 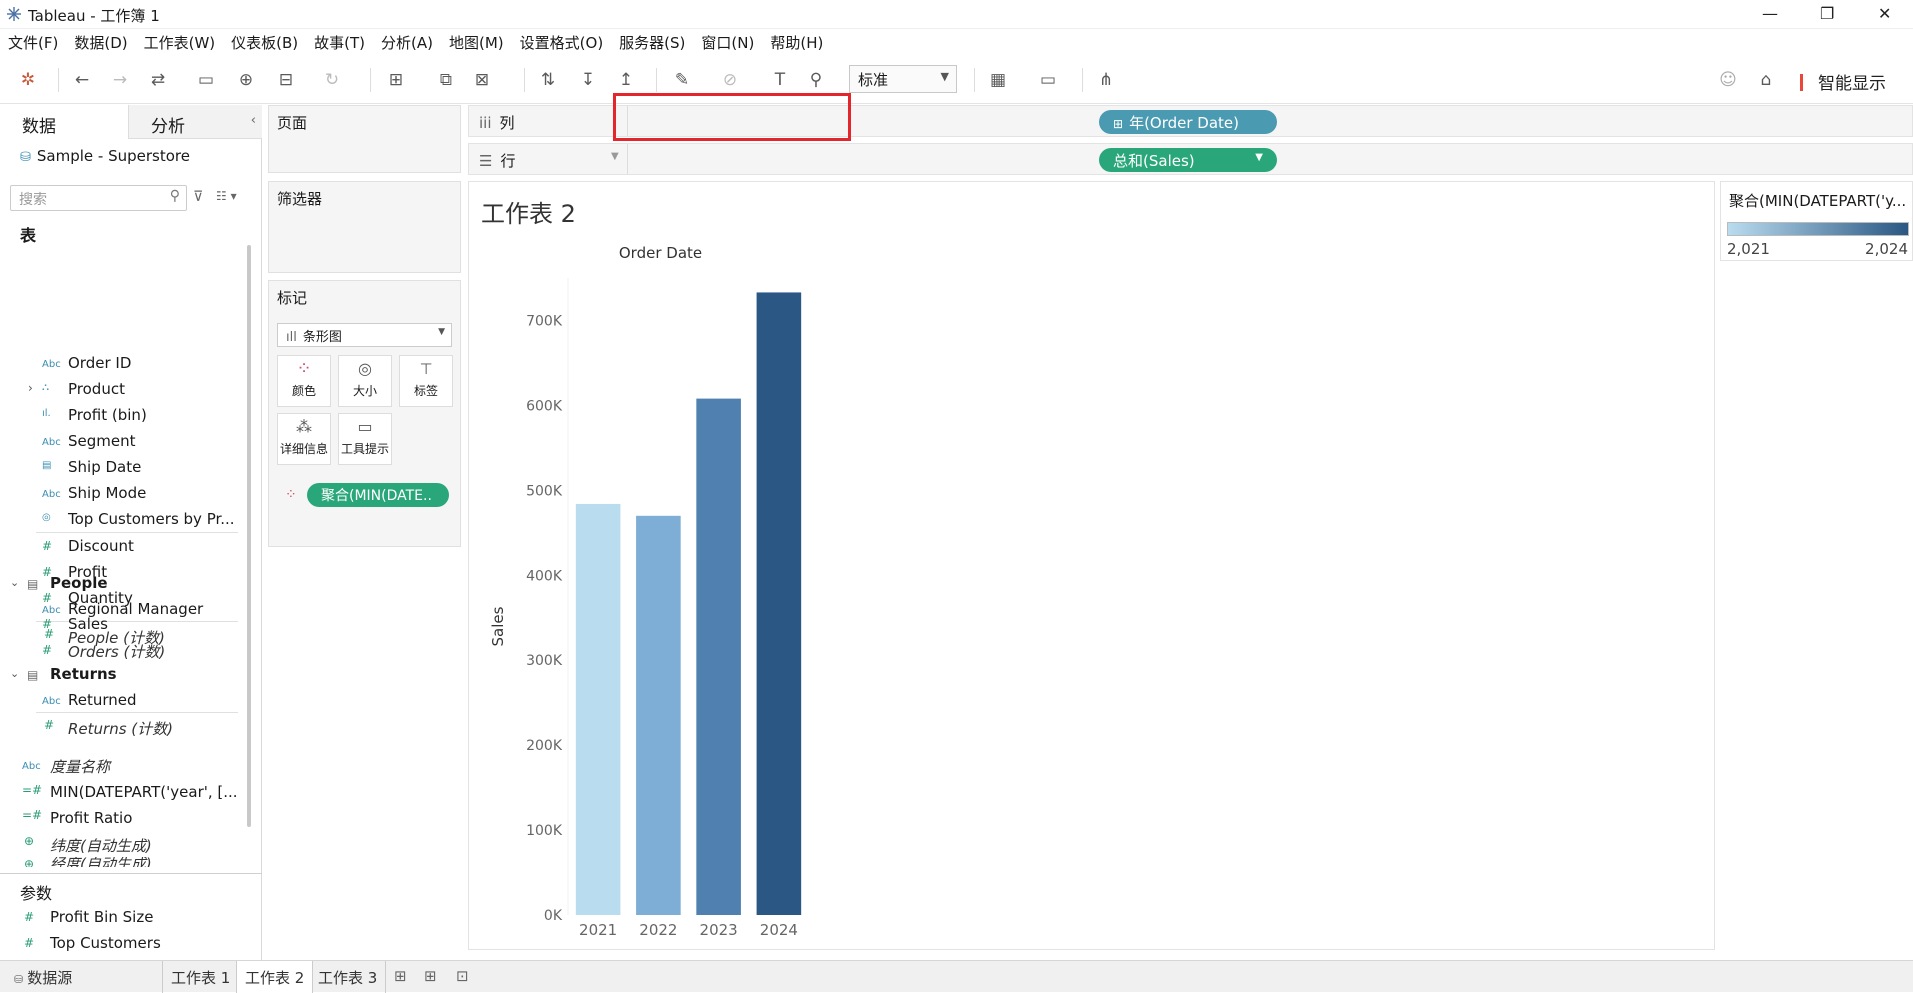 I want to click on datasource-item: ⛁ Sample - Superstore, so click(x=105, y=156).